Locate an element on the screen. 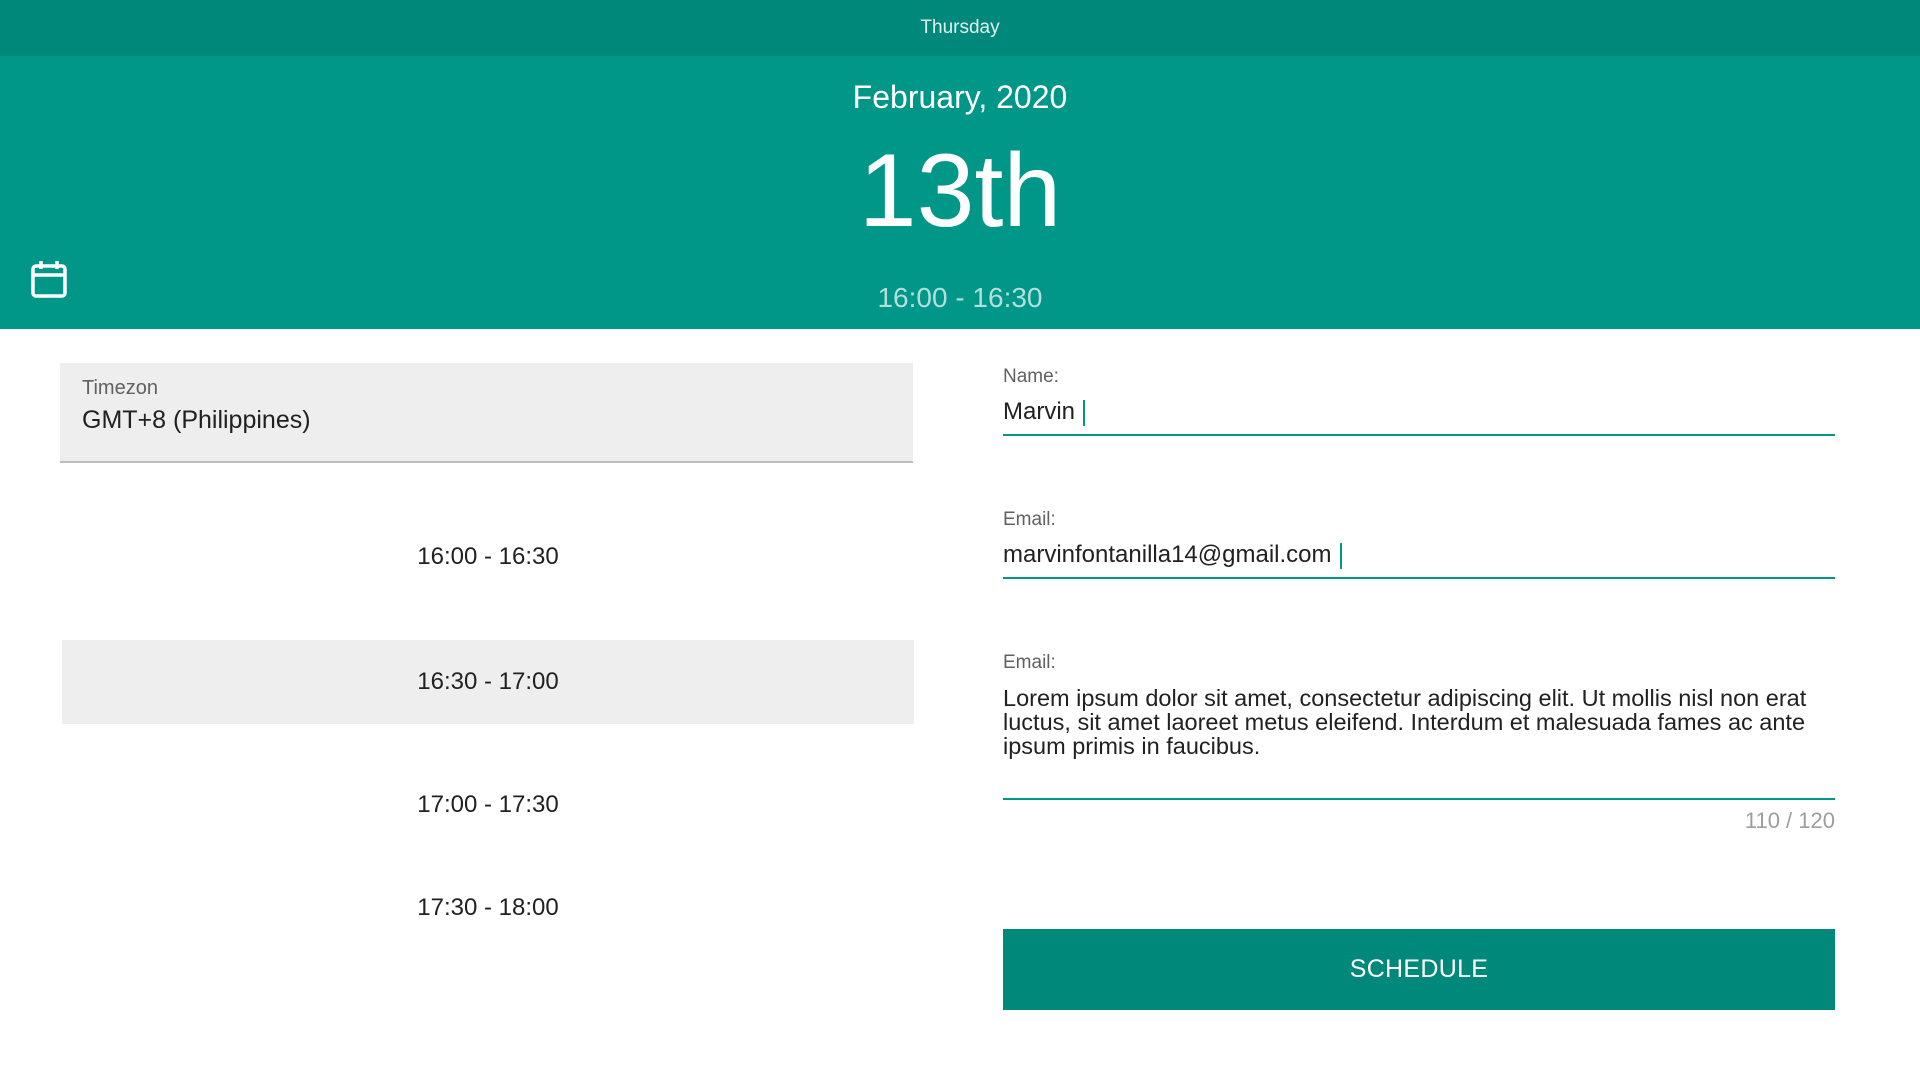 This screenshot has width=1920, height=1080. time-slot-selected: 16:30 - 17:00 is located at coordinates (488, 682).